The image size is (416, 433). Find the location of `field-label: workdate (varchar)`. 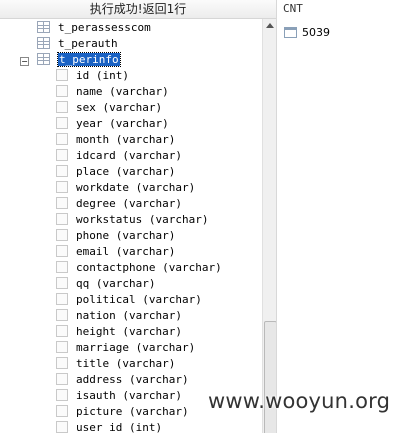

field-label: workdate (varchar) is located at coordinates (136, 187).